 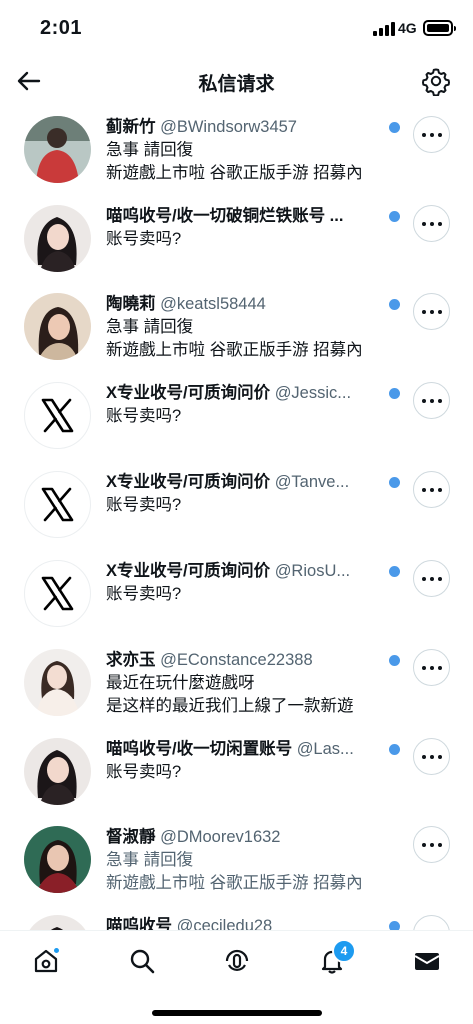 I want to click on request-row: 喵呜收号 @ceciledu28, so click(x=236, y=920).